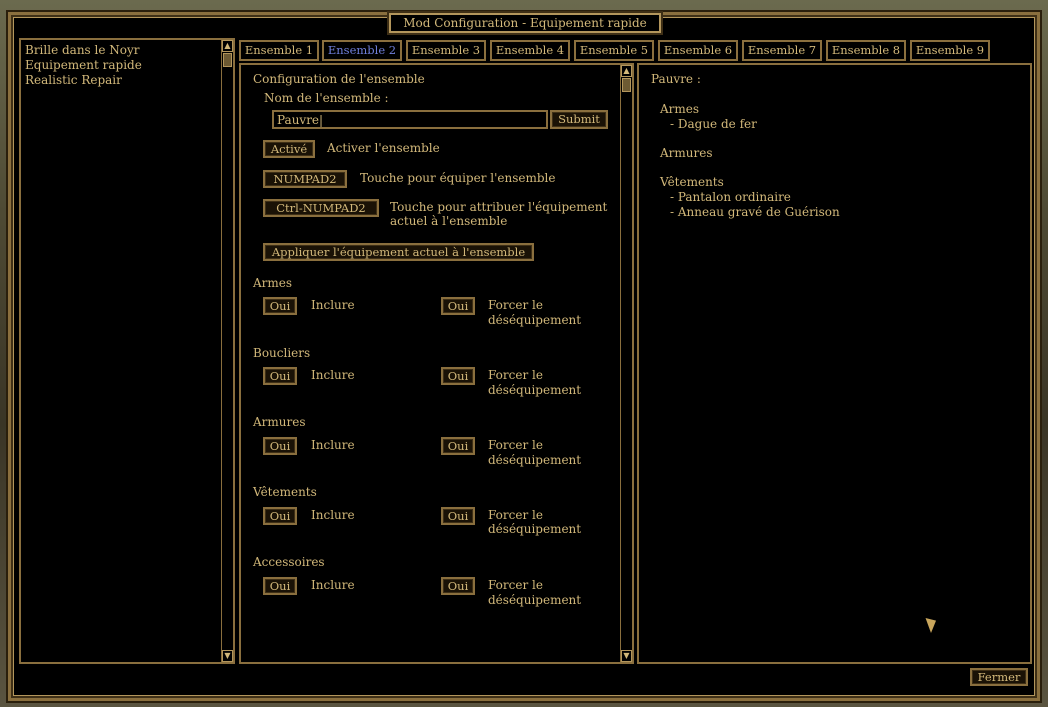 The image size is (1048, 707). What do you see at coordinates (227, 351) in the screenshot?
I see `mod-list-scrollbar: ▲ ▼` at bounding box center [227, 351].